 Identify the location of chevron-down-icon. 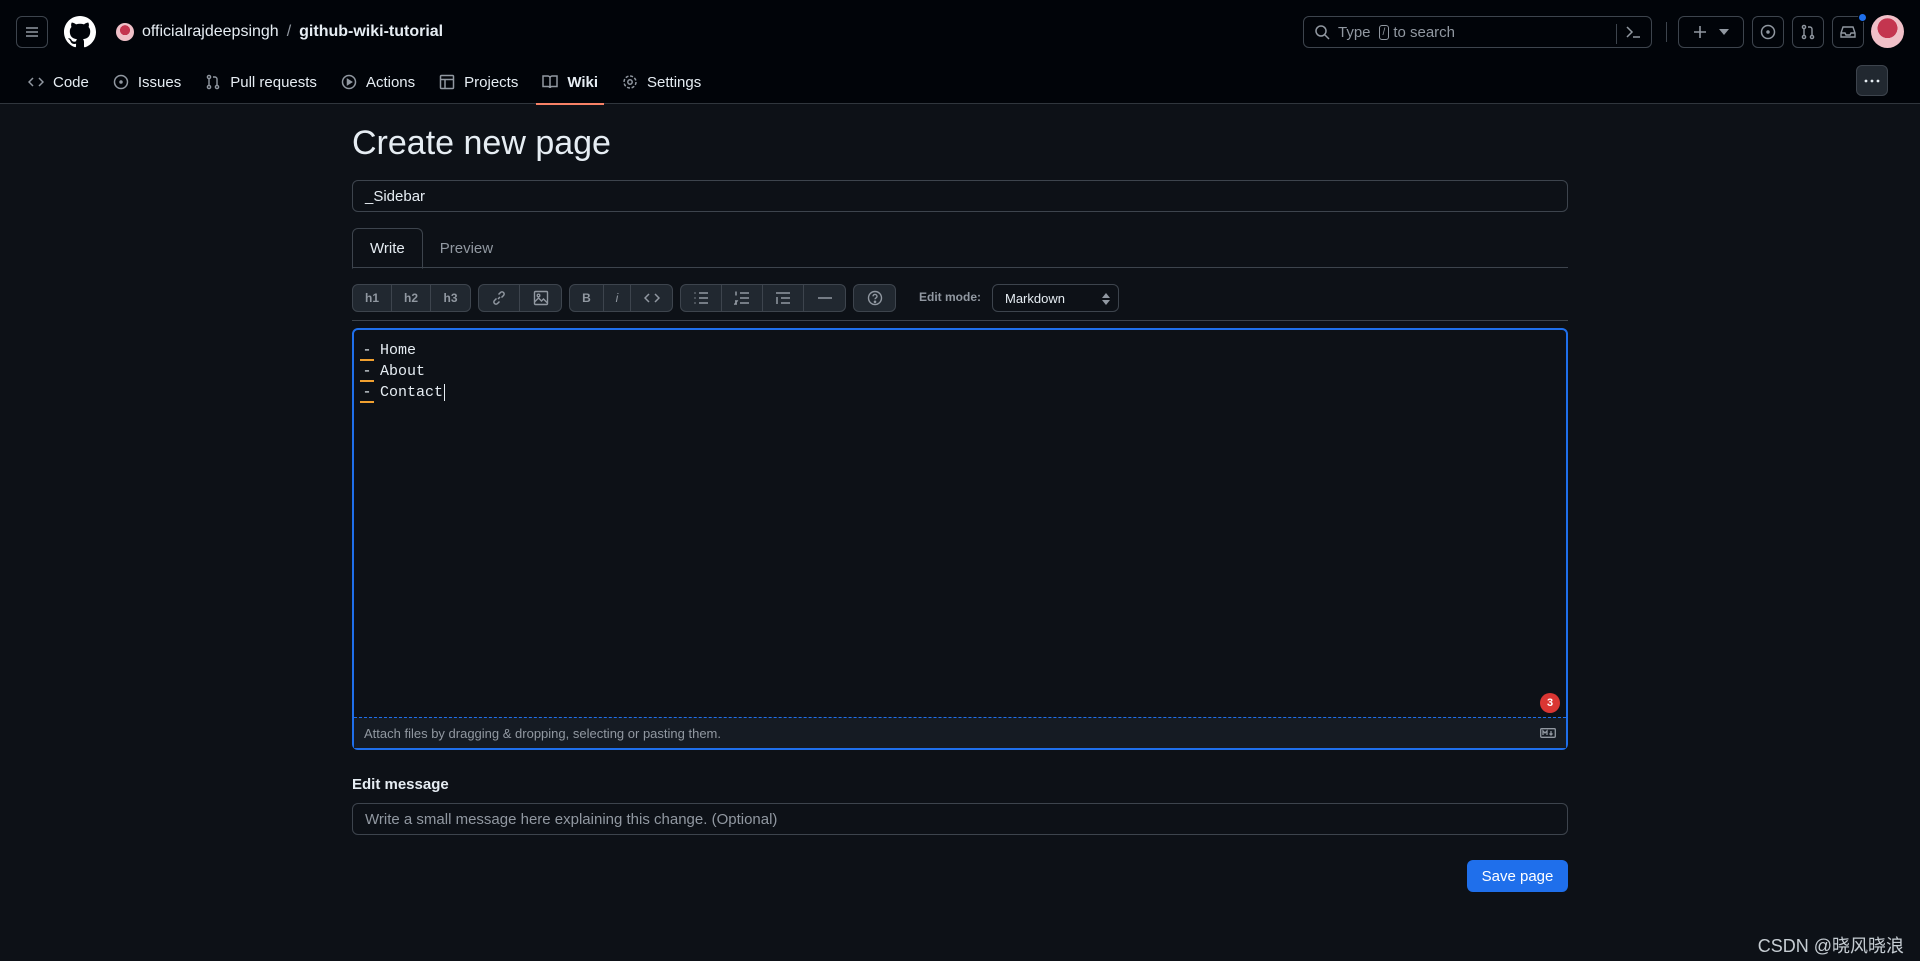
(1724, 32).